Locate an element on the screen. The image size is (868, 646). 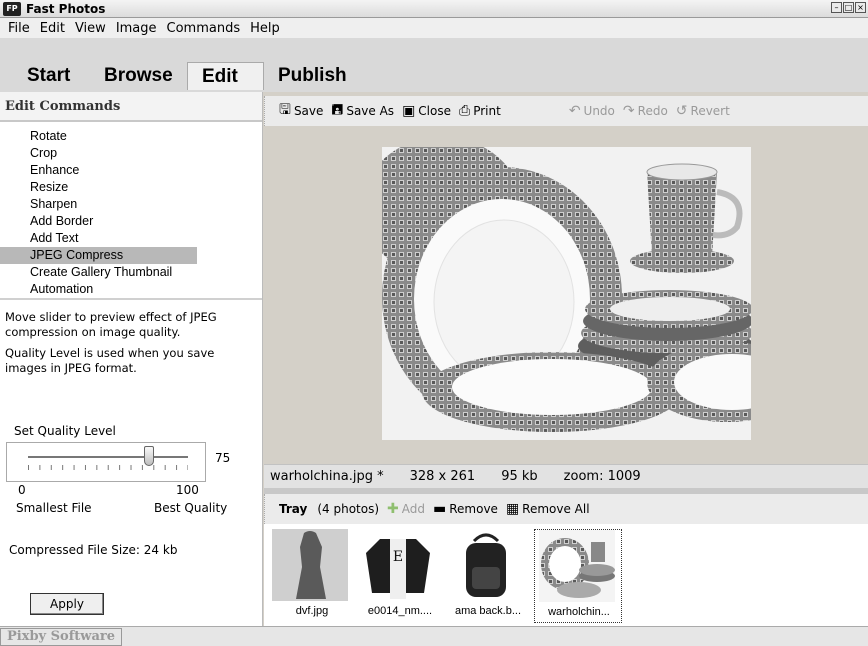
tray-count: (4 photos) is located at coordinates (348, 509).